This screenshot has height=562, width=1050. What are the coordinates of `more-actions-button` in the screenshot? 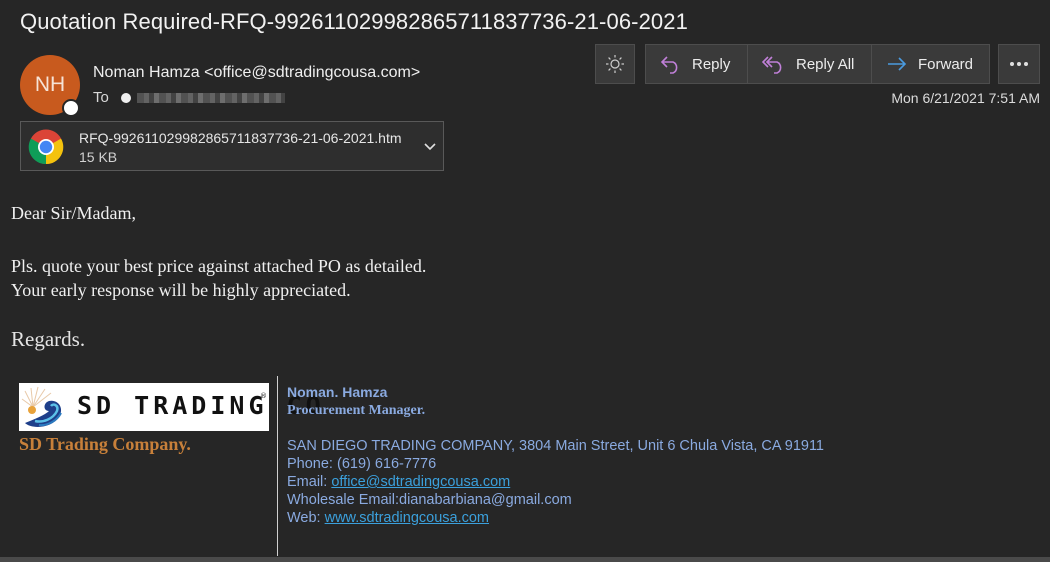 It's located at (1019, 64).